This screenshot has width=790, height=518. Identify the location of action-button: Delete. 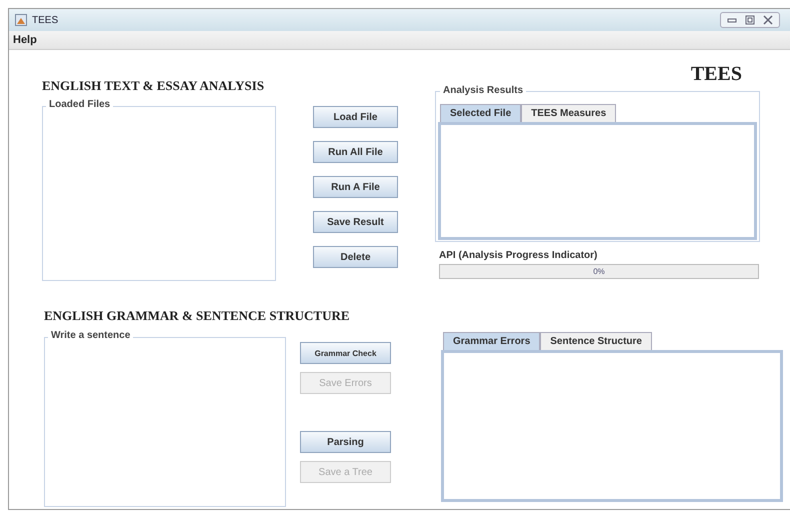
(355, 257).